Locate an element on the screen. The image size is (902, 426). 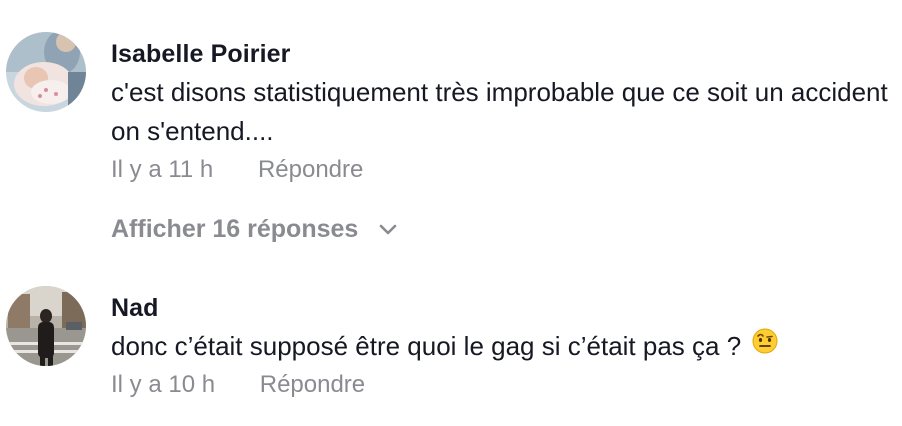
show-replies-label: Afficher 16 réponses is located at coordinates (235, 229).